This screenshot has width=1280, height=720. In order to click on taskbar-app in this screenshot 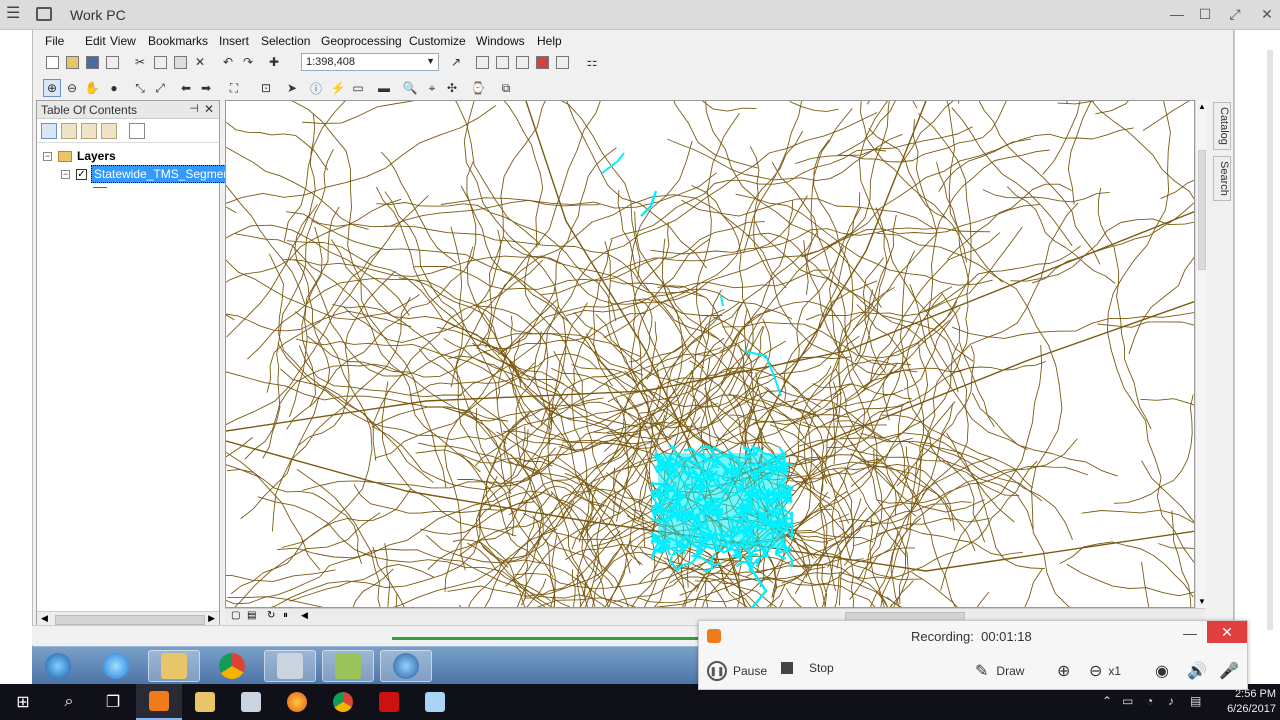, I will do `click(435, 702)`.